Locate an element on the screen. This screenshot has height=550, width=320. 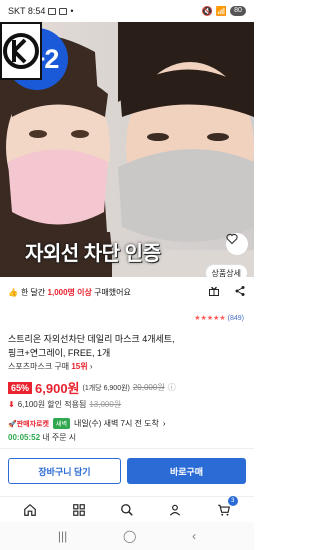
home-circle-icon: ◯ is located at coordinates (129, 536).